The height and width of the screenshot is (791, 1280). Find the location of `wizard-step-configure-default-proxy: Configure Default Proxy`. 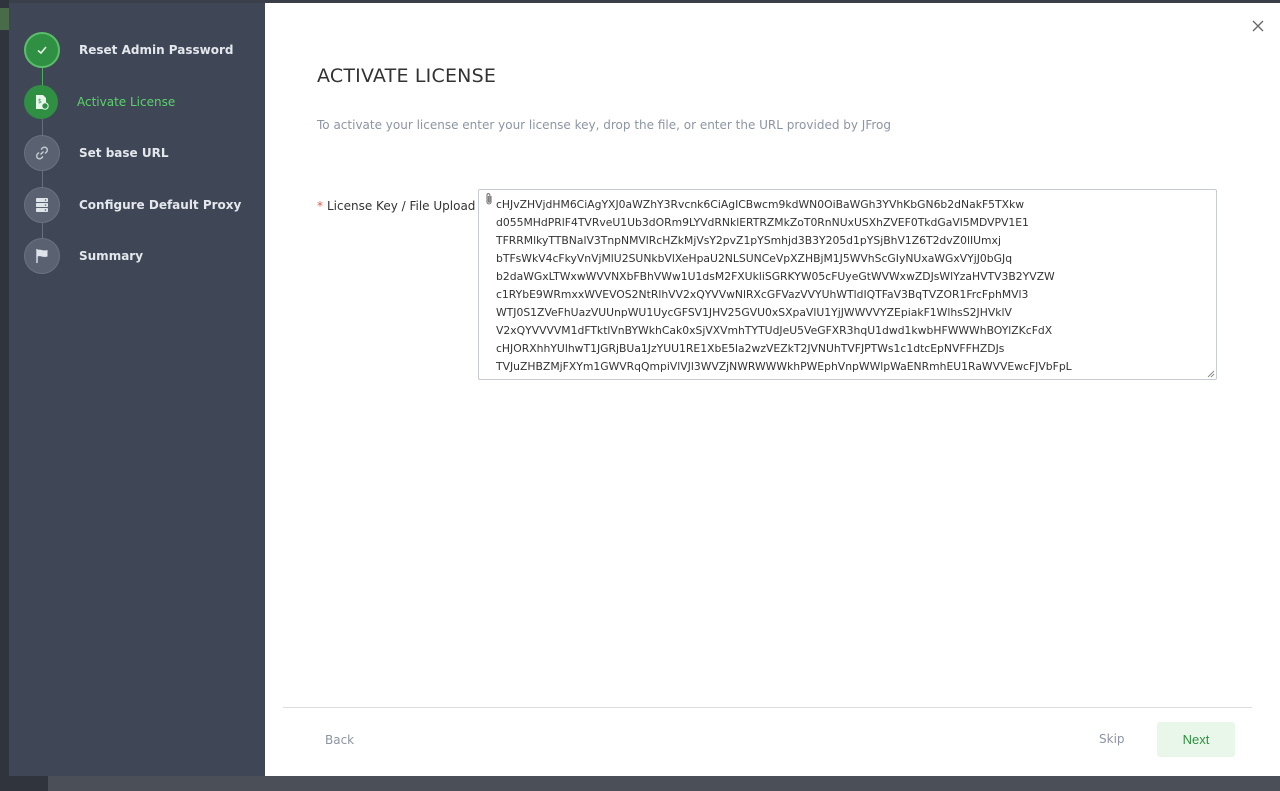

wizard-step-configure-default-proxy: Configure Default Proxy is located at coordinates (132, 205).